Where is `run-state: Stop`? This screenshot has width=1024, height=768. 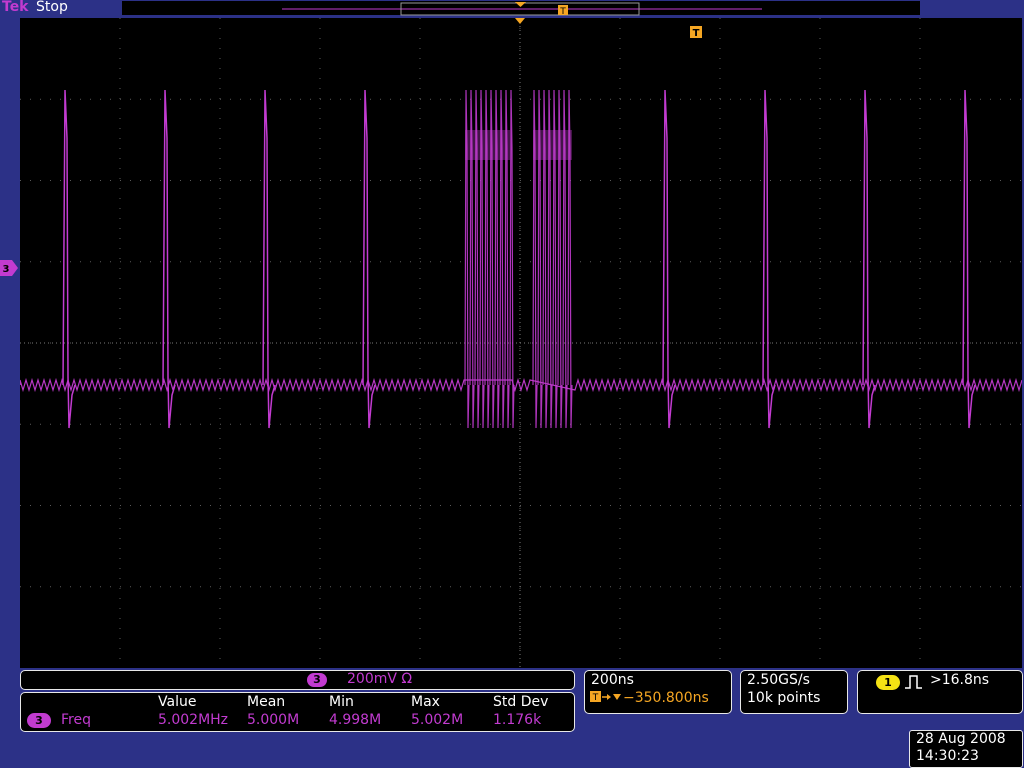
run-state: Stop is located at coordinates (52, 7).